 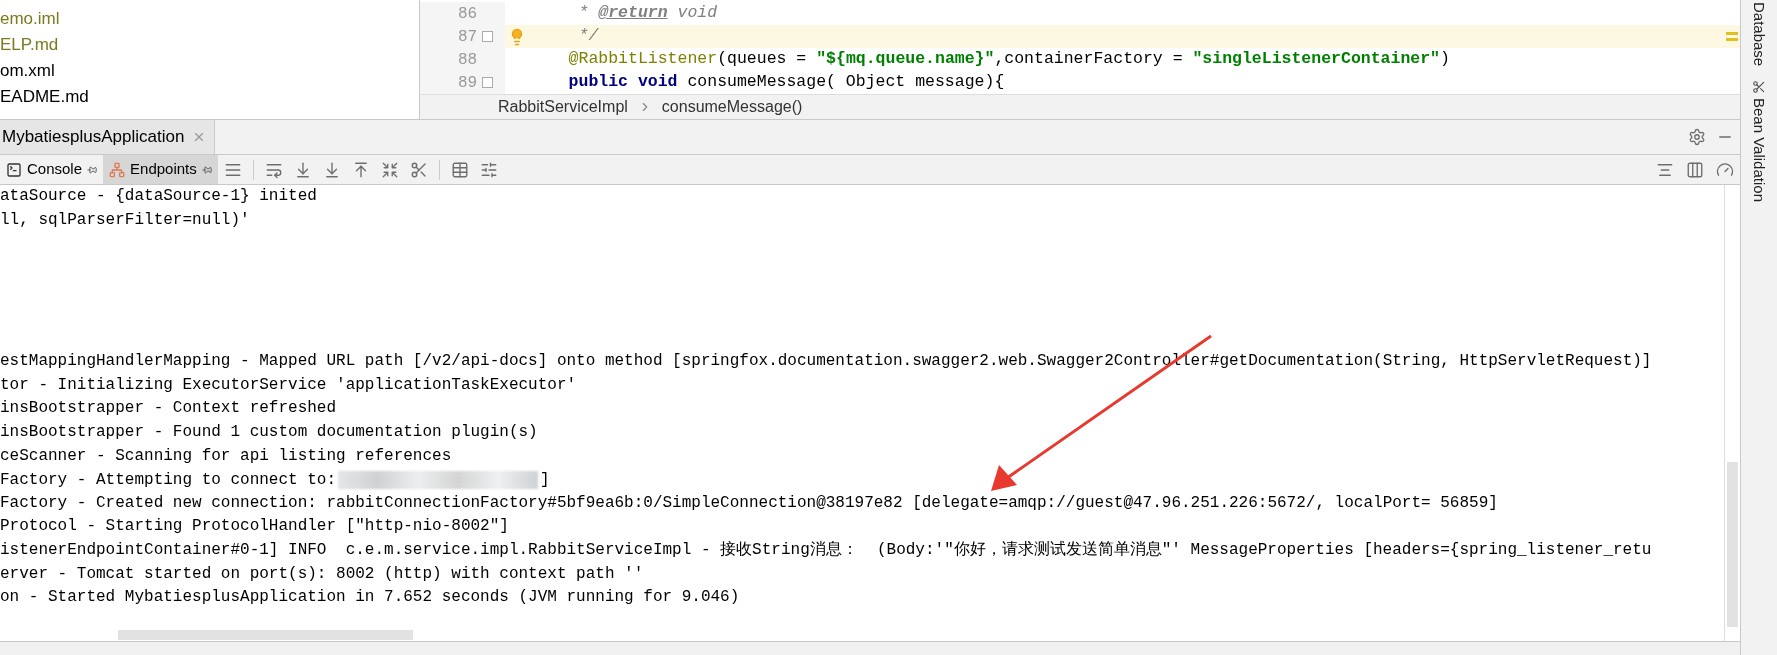 What do you see at coordinates (370, 598) in the screenshot?
I see `console-line: on - Started MybatiesplusApplication in 7.652 seconds (JVM running for 9.046)` at bounding box center [370, 598].